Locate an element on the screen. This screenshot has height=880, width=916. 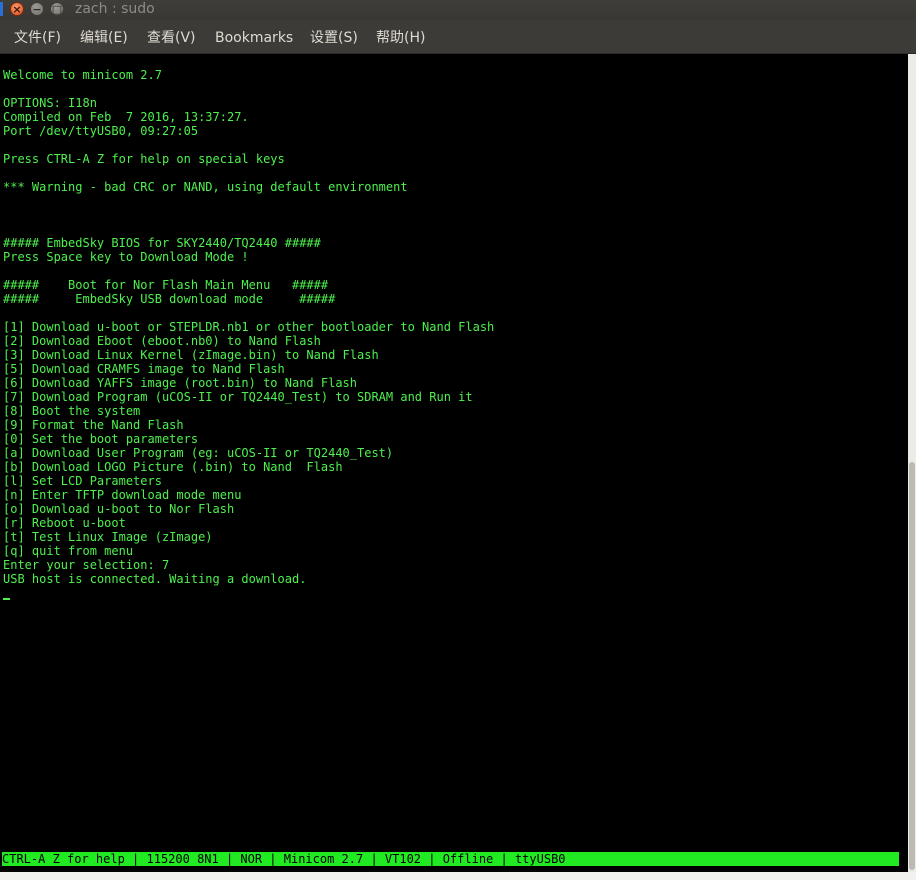
menu-bookmarks: Bookmarks is located at coordinates (254, 38).